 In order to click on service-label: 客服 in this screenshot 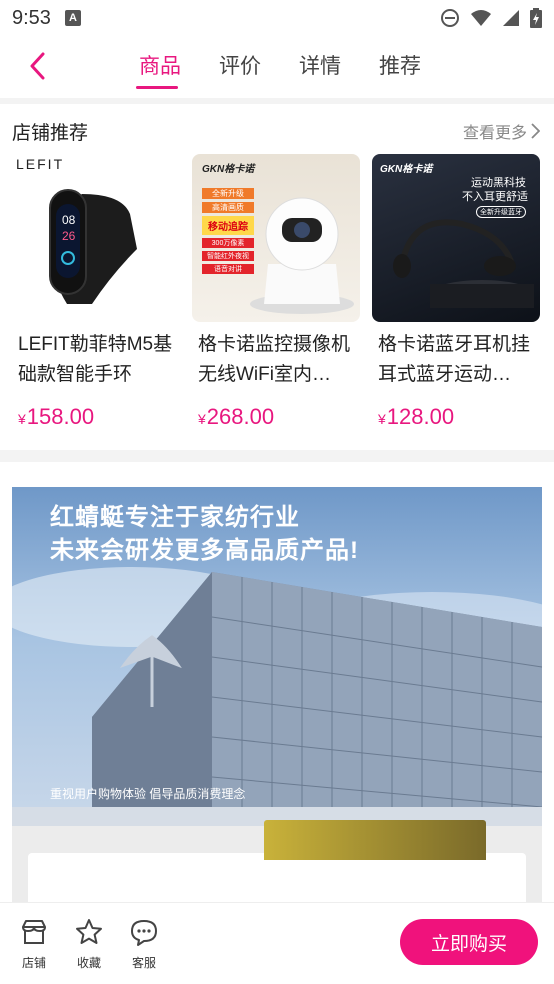, I will do `click(143, 963)`.